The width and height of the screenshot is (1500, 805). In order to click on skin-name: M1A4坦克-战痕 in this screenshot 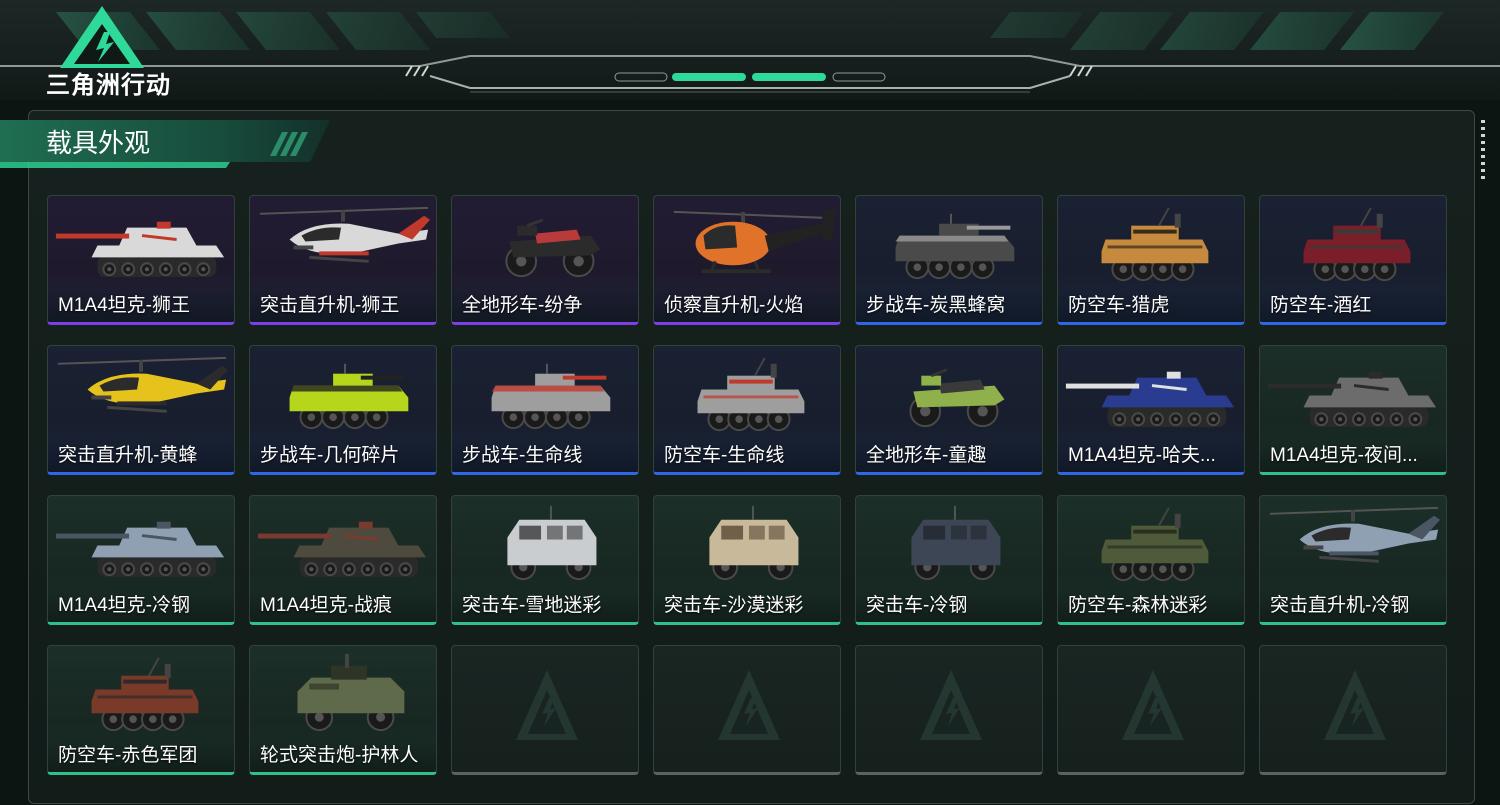, I will do `click(326, 605)`.